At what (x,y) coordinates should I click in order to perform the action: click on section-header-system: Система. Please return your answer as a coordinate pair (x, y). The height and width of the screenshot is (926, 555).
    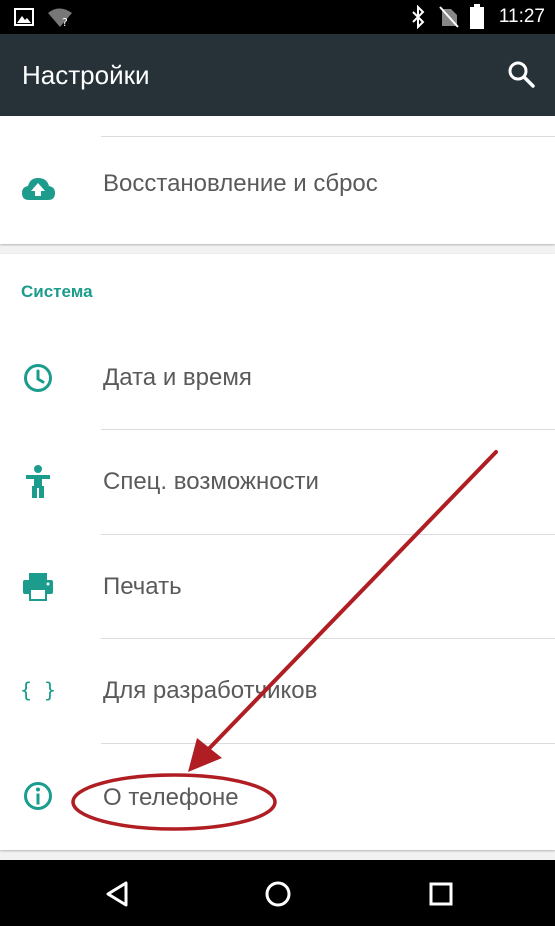
    Looking at the image, I should click on (57, 291).